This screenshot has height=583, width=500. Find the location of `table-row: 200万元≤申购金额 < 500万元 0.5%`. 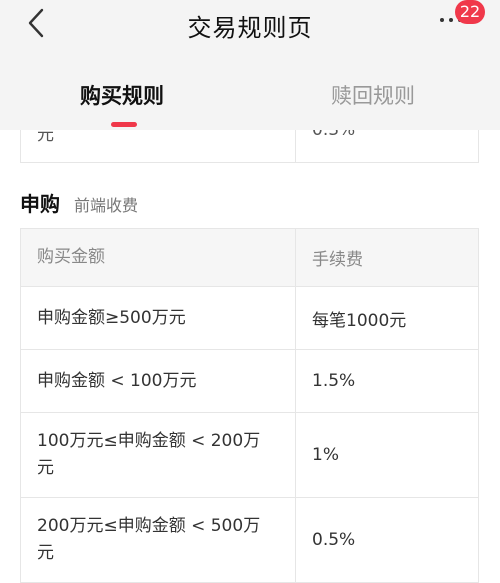

table-row: 200万元≤申购金额 < 500万元 0.5% is located at coordinates (249, 540).